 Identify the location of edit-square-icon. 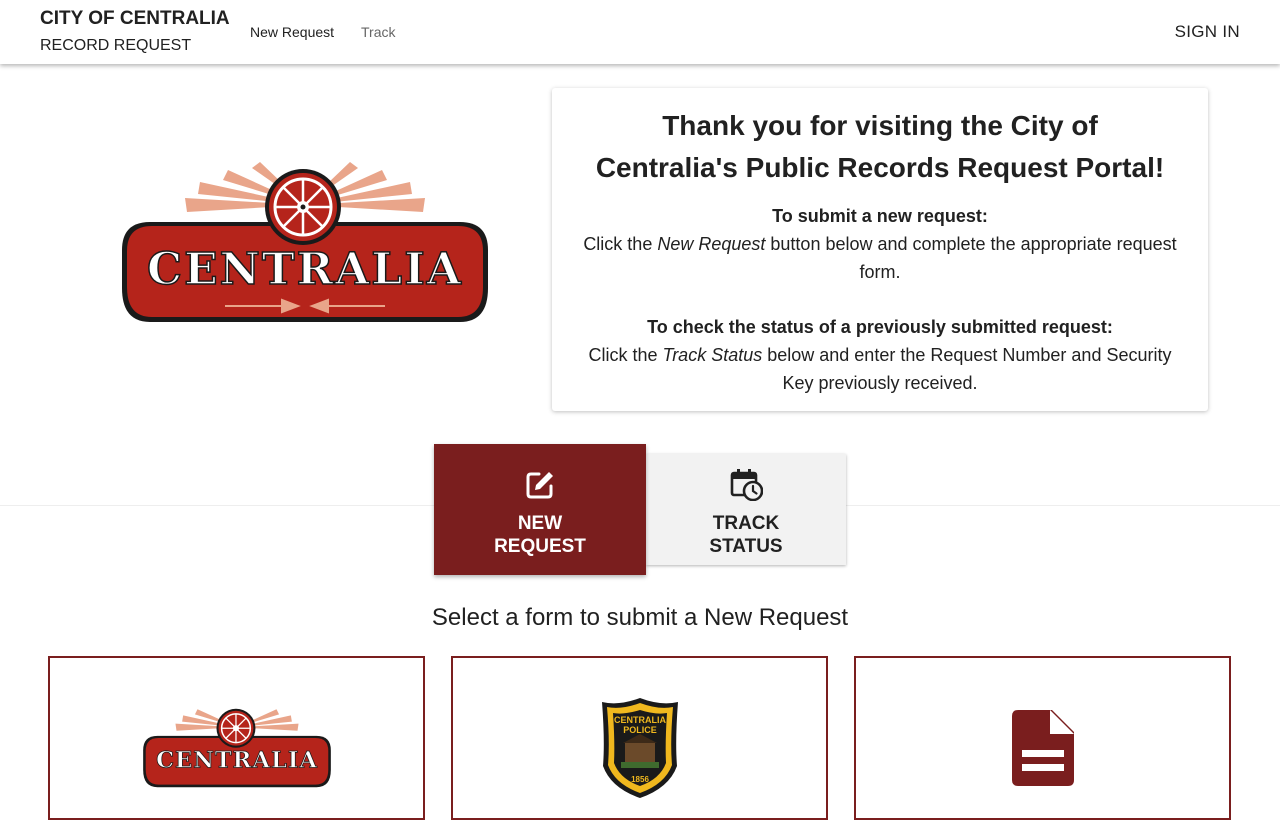
(540, 487).